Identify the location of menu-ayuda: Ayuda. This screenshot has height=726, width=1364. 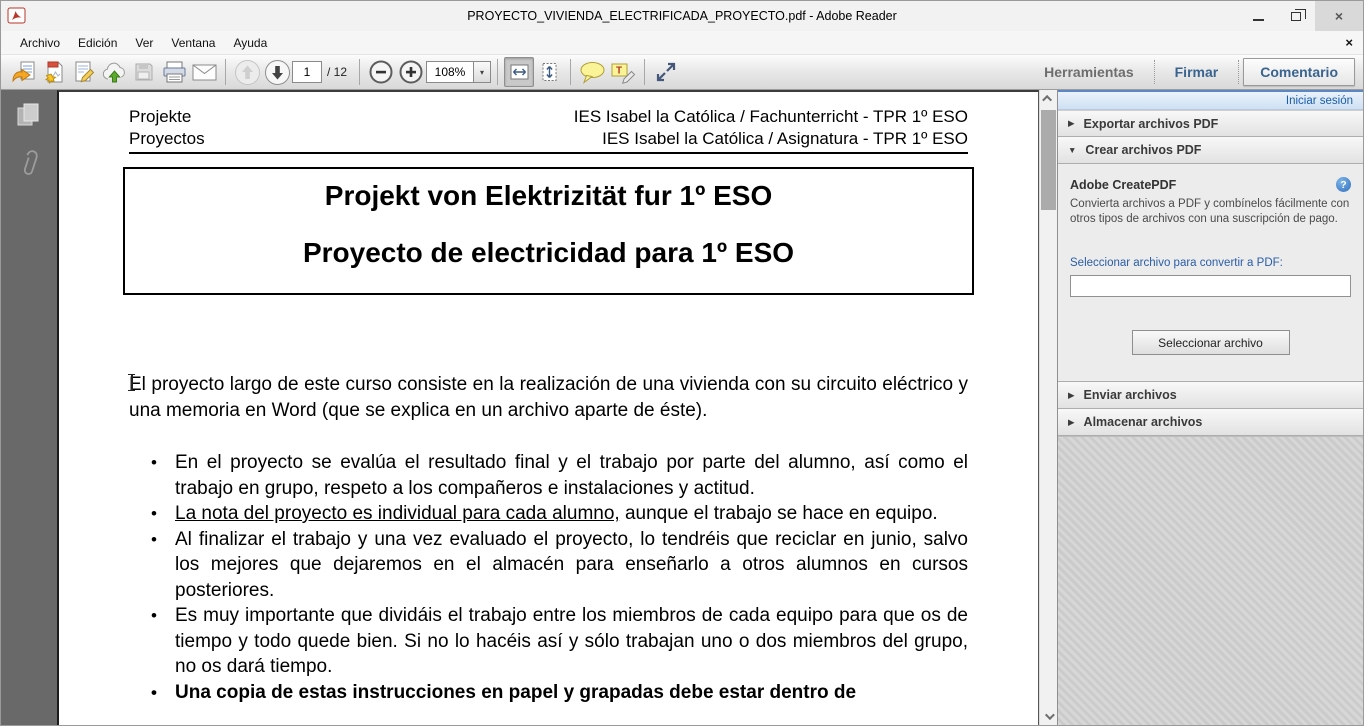
(250, 43).